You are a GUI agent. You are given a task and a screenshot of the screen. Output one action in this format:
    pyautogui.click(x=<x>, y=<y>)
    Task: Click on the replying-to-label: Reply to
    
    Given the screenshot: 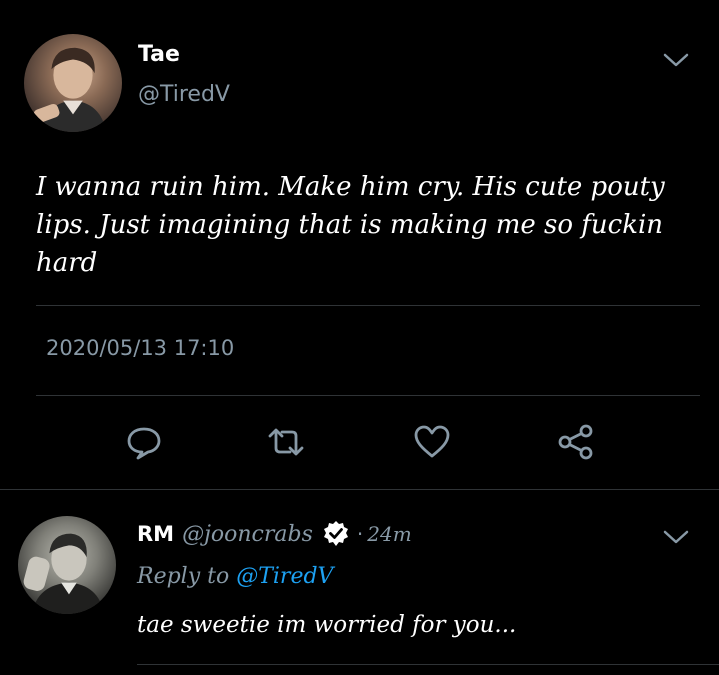 What is the action you would take?
    pyautogui.click(x=183, y=576)
    